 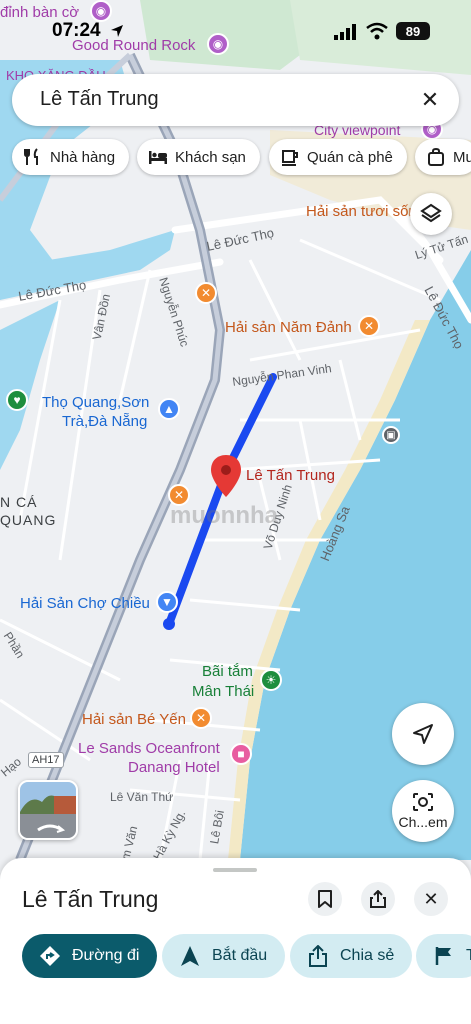 What do you see at coordinates (201, 718) in the screenshot?
I see `hai-san-be-yen-icon: ✕` at bounding box center [201, 718].